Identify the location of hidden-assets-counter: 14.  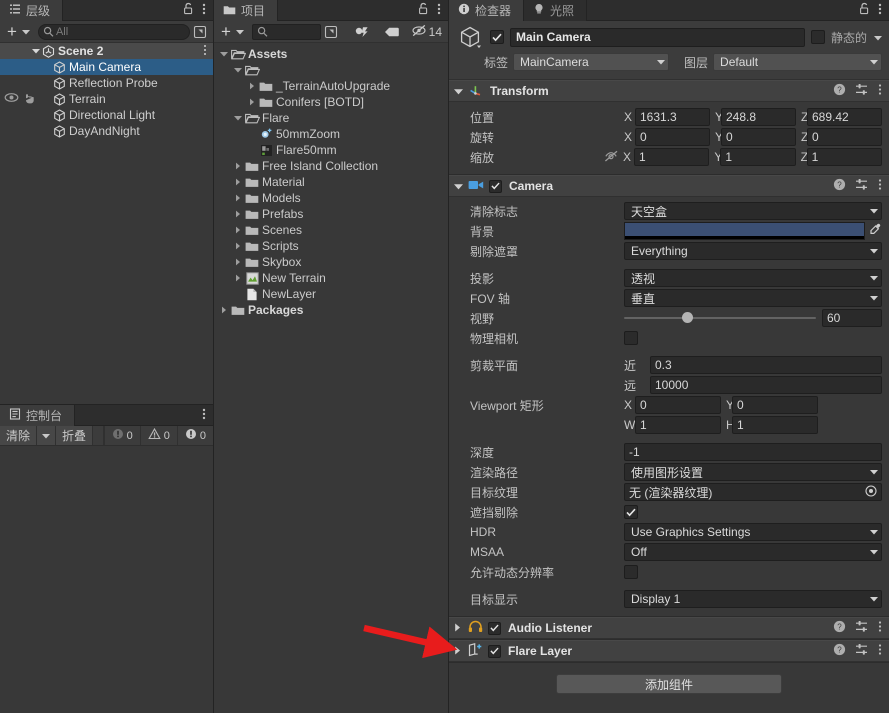
(428, 32).